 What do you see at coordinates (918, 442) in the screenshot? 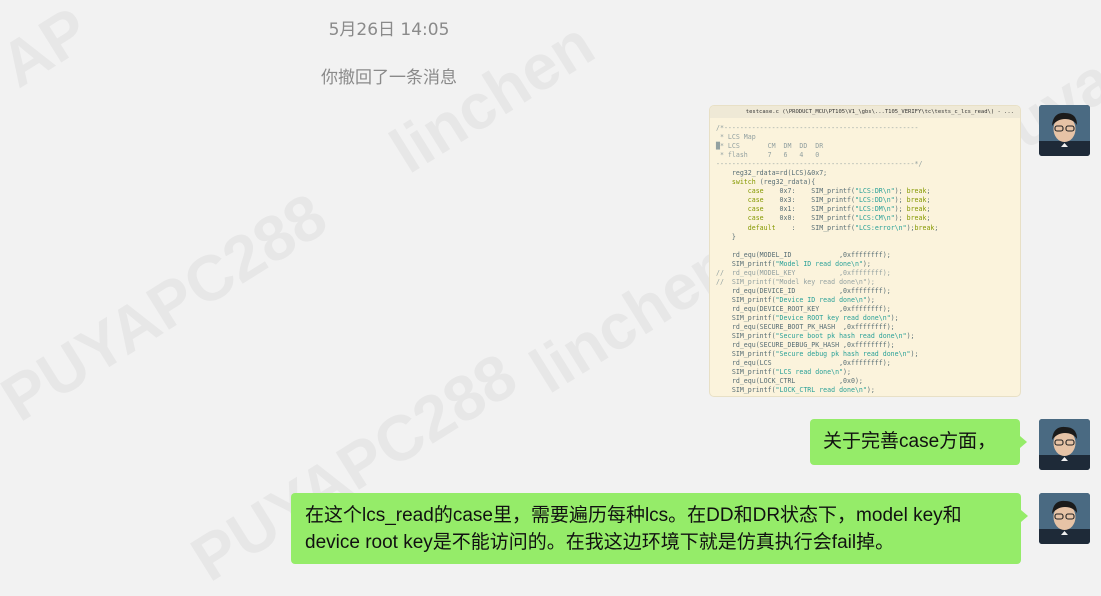
I see `message-bubble: 关于完善case方面，` at bounding box center [918, 442].